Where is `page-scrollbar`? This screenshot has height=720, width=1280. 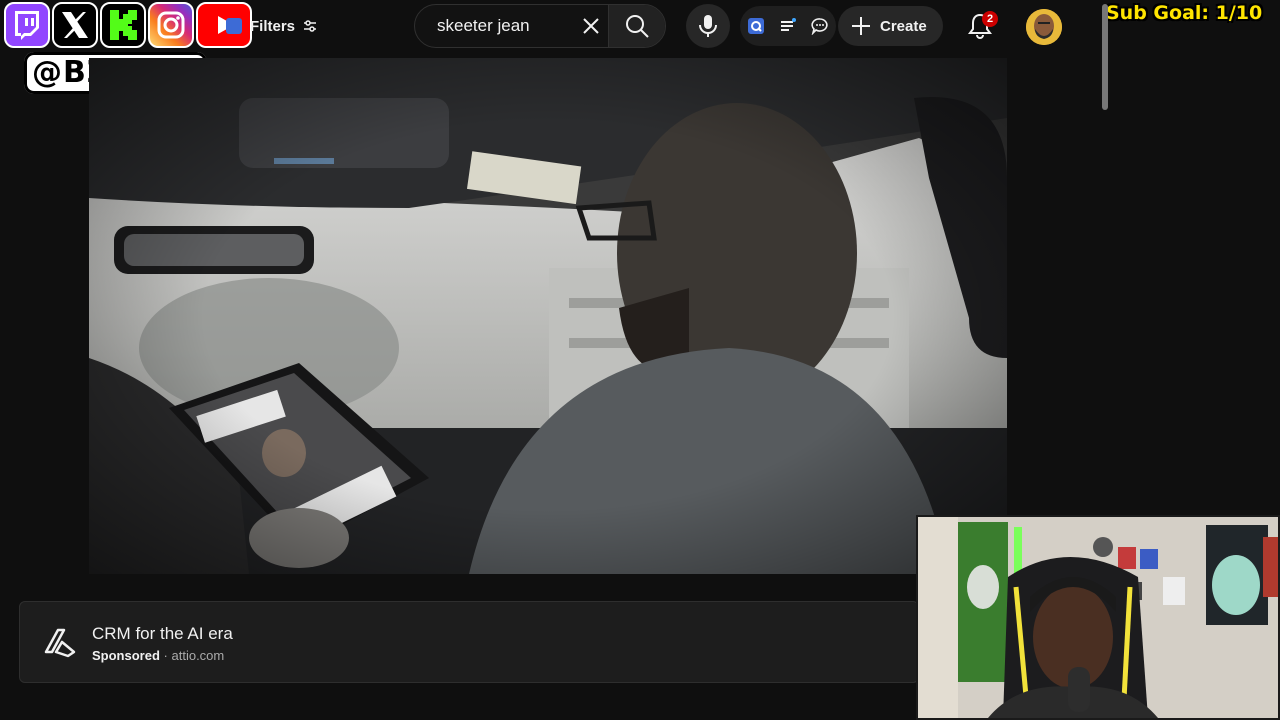
page-scrollbar is located at coordinates (1105, 56).